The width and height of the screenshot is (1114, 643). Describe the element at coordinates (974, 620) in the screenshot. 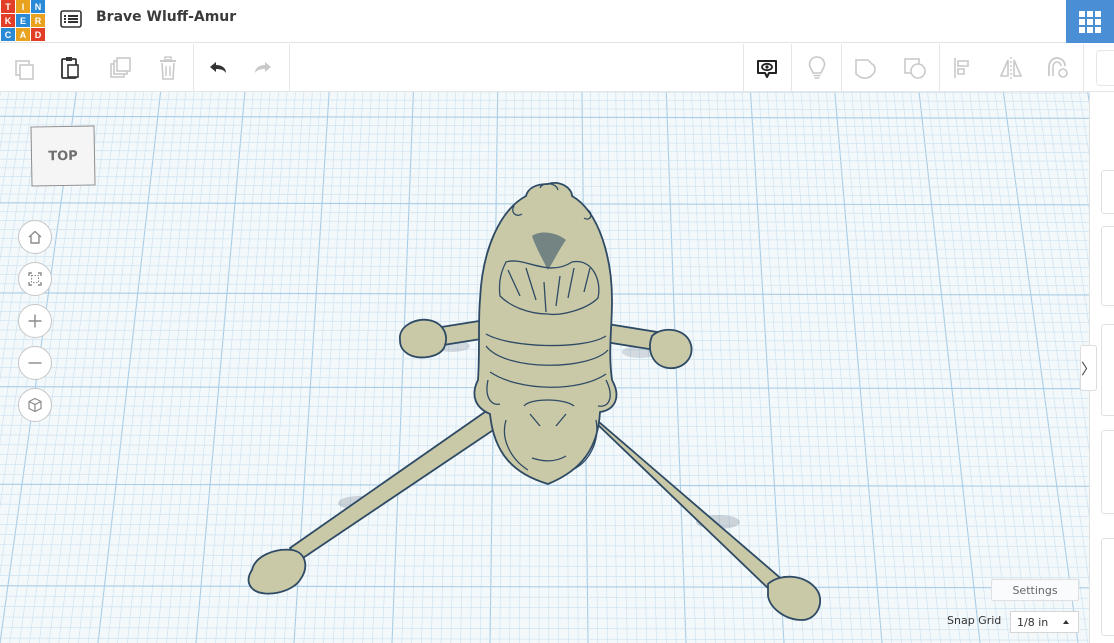

I see `snap-grid-label: Snap Grid` at that location.